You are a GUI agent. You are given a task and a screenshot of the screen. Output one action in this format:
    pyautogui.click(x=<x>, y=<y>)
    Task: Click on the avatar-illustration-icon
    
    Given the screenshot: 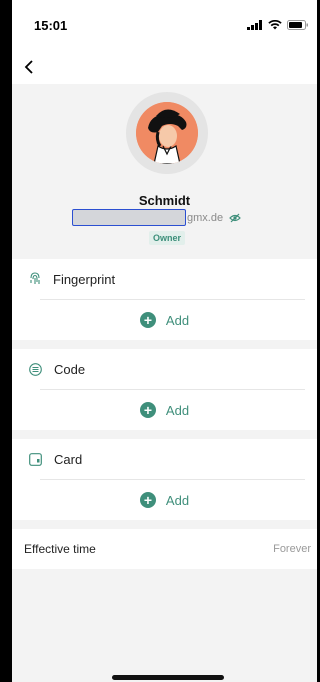 What is the action you would take?
    pyautogui.click(x=167, y=133)
    